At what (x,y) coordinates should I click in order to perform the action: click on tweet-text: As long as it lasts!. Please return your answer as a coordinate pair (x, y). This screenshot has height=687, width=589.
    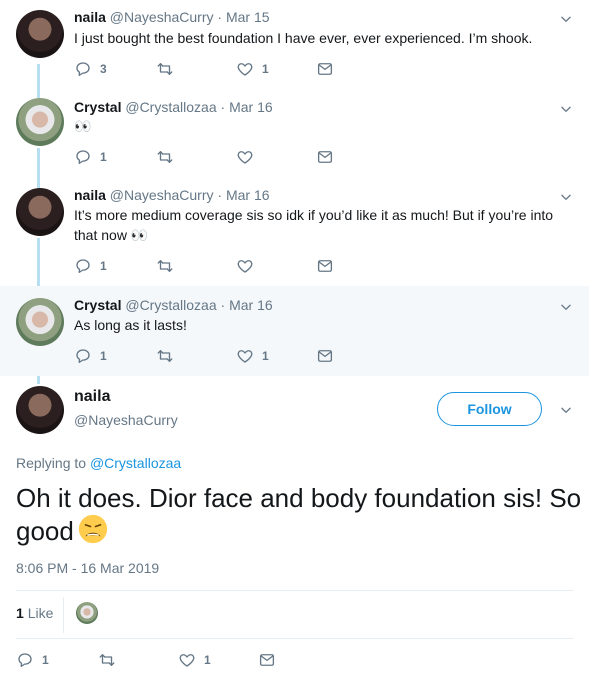
    Looking at the image, I should click on (130, 325).